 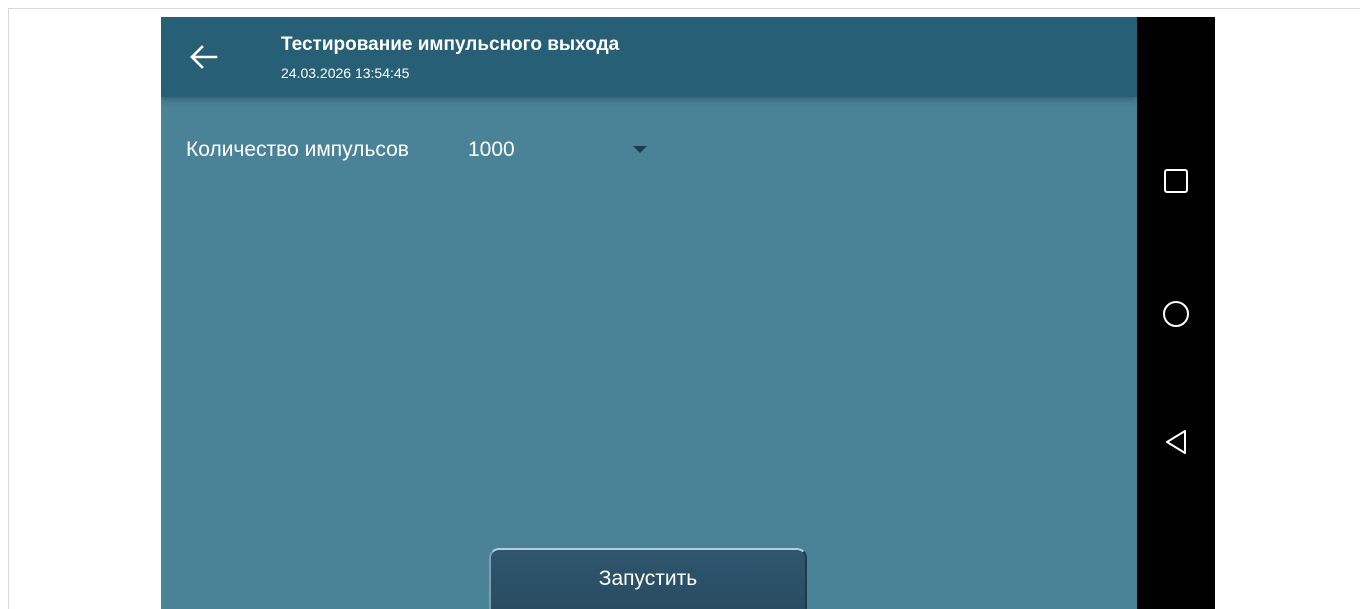 What do you see at coordinates (640, 149) in the screenshot?
I see `caret-down-icon` at bounding box center [640, 149].